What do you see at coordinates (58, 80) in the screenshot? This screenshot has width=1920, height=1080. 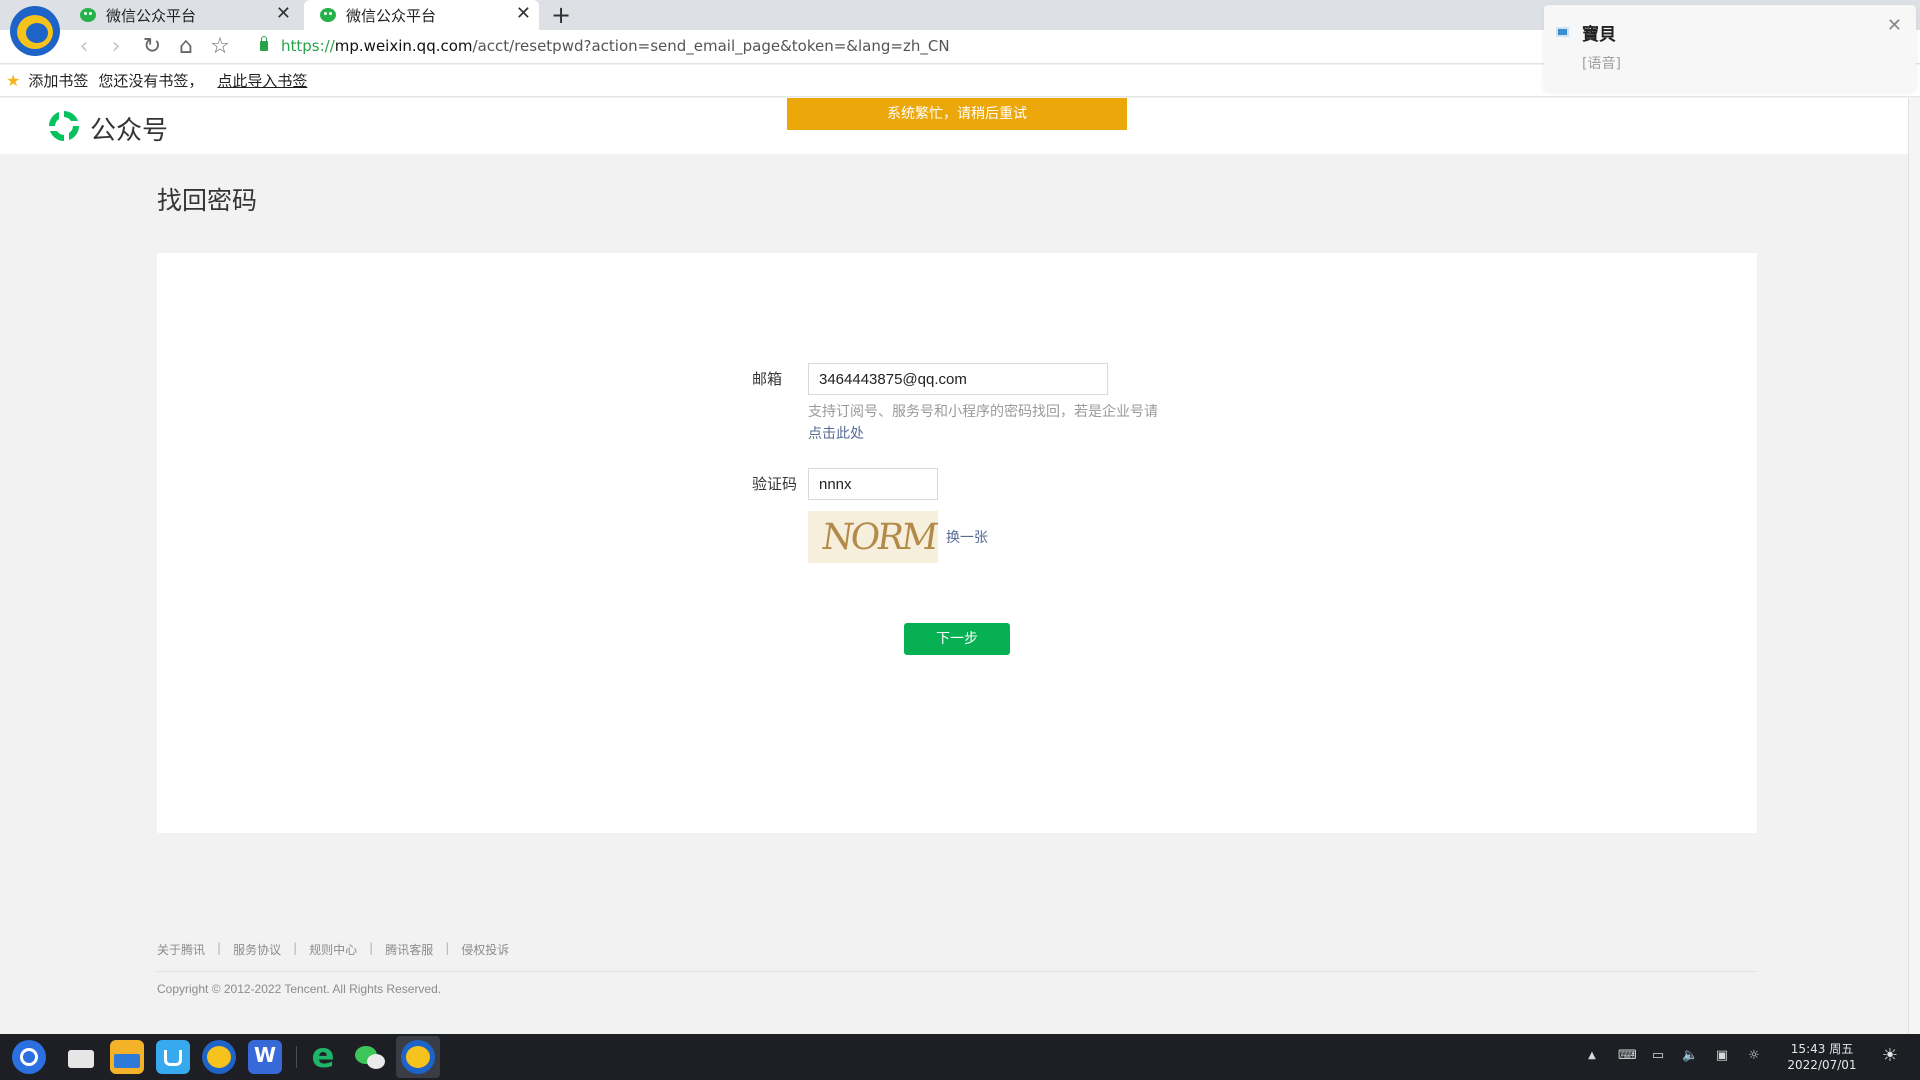 I see `add-bookmark-link: 添加书签` at bounding box center [58, 80].